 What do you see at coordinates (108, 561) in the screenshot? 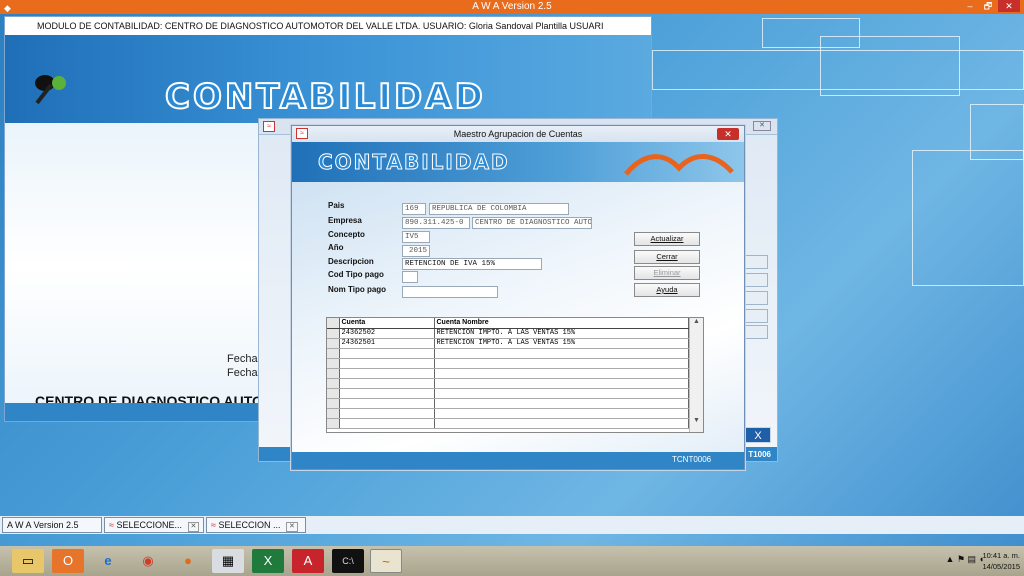
I see `internet-explorer-icon: e` at bounding box center [108, 561].